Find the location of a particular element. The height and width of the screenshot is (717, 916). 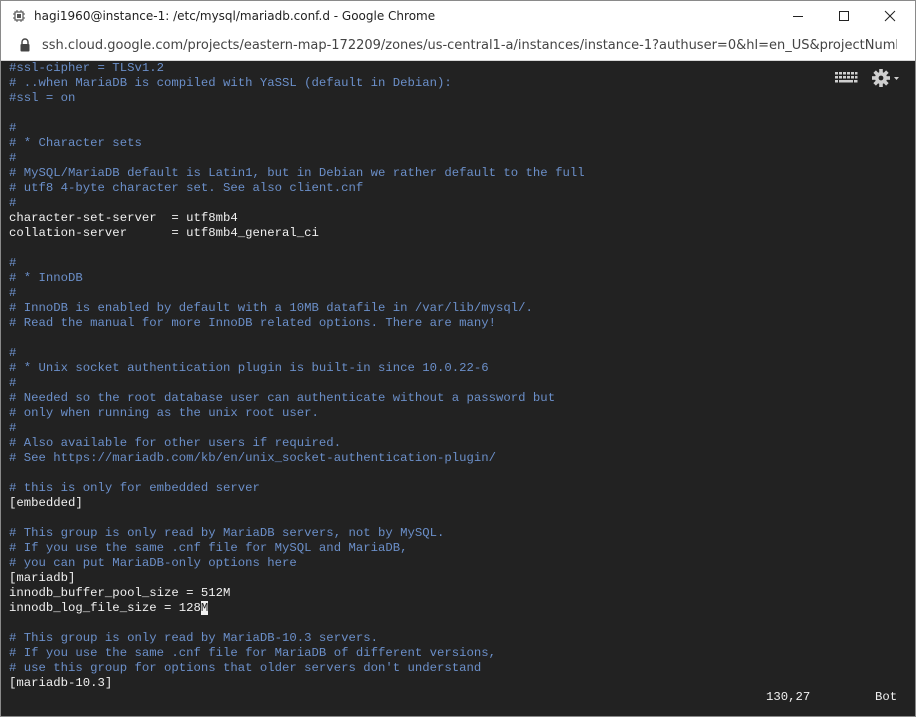

maximize-icon is located at coordinates (844, 16).